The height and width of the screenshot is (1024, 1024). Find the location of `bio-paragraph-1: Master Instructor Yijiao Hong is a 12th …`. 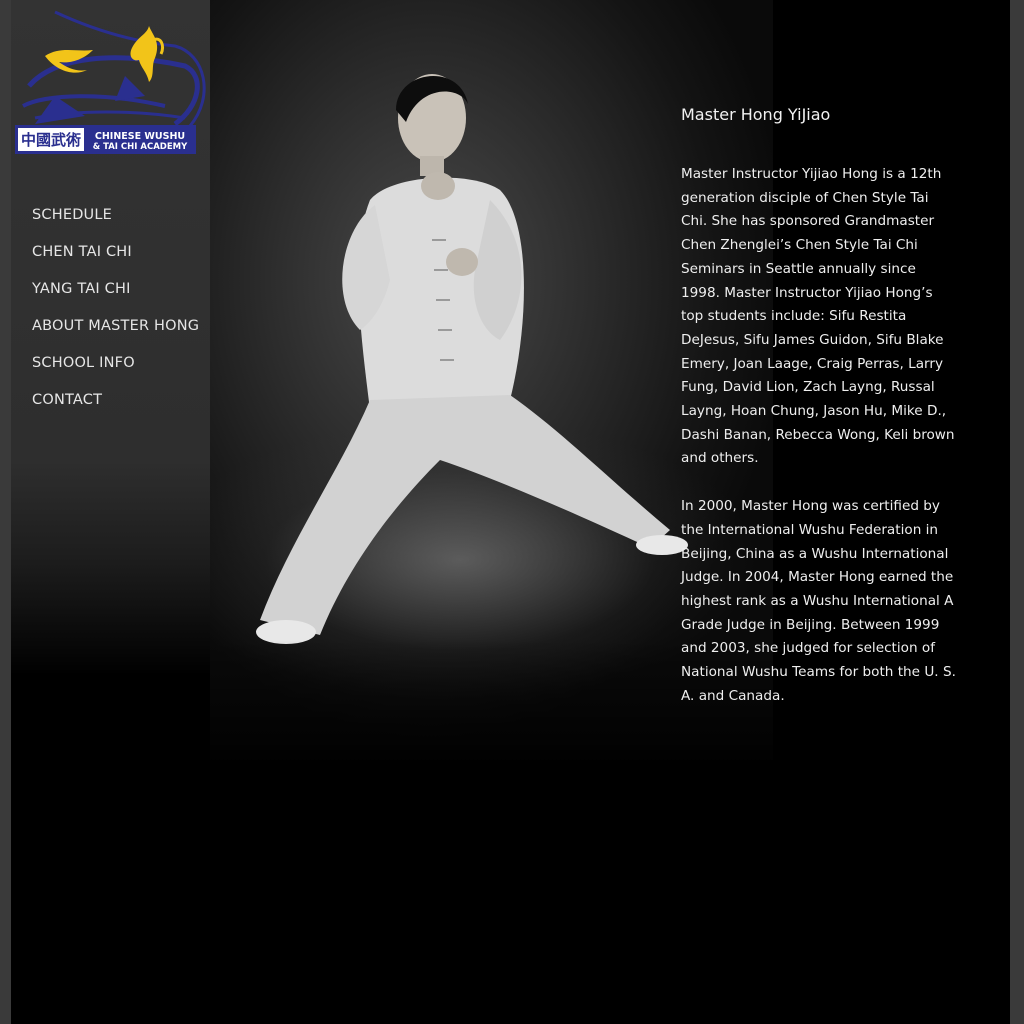

bio-paragraph-1: Master Instructor Yijiao Hong is a 12th … is located at coordinates (818, 316).